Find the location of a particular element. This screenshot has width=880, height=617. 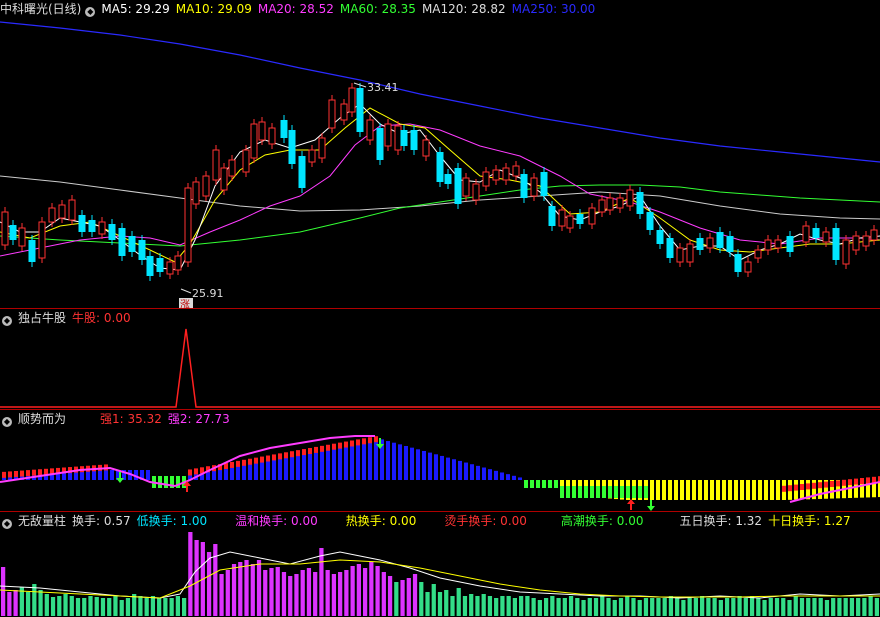

five-day-turnover-label: 五日换手: 1.32 is located at coordinates (721, 521).